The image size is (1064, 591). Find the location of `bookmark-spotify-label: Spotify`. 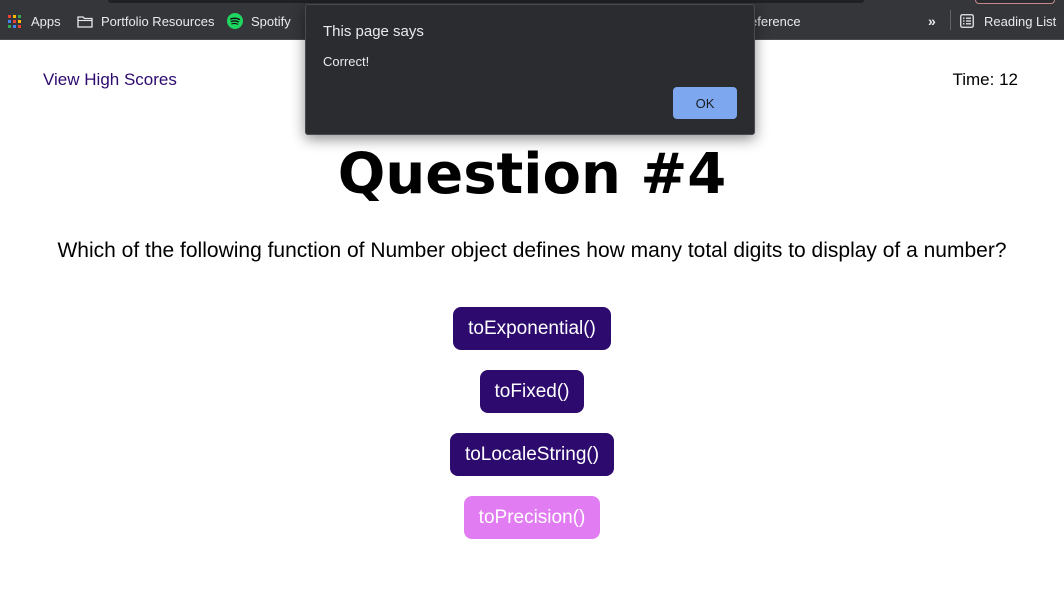

bookmark-spotify-label: Spotify is located at coordinates (271, 21).